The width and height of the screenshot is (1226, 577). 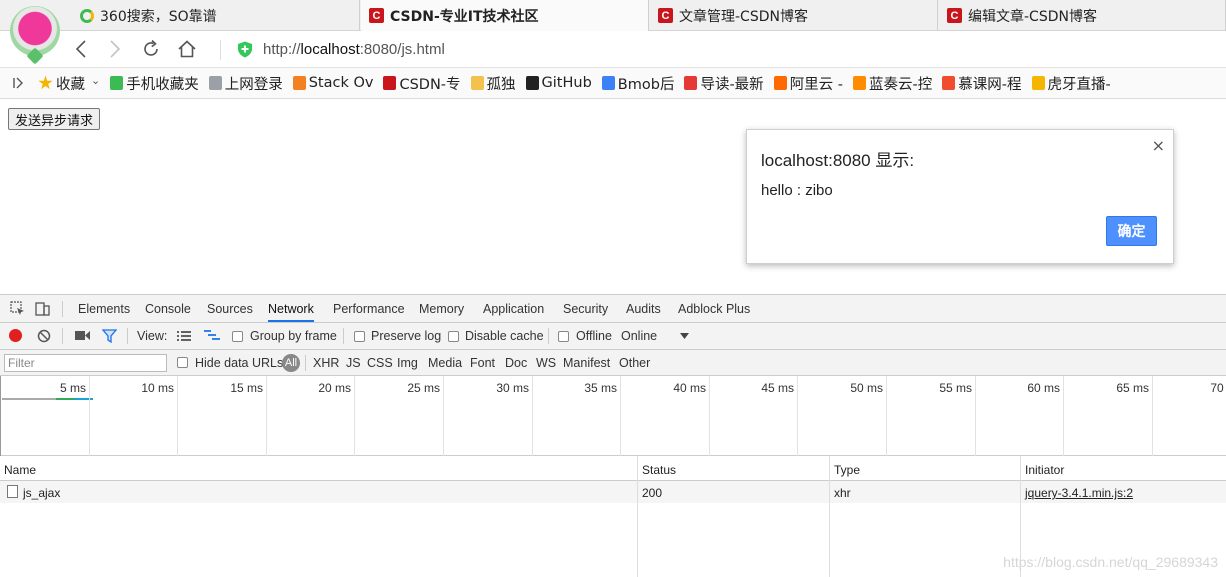 What do you see at coordinates (684, 336) in the screenshot?
I see `chevron-down-icon` at bounding box center [684, 336].